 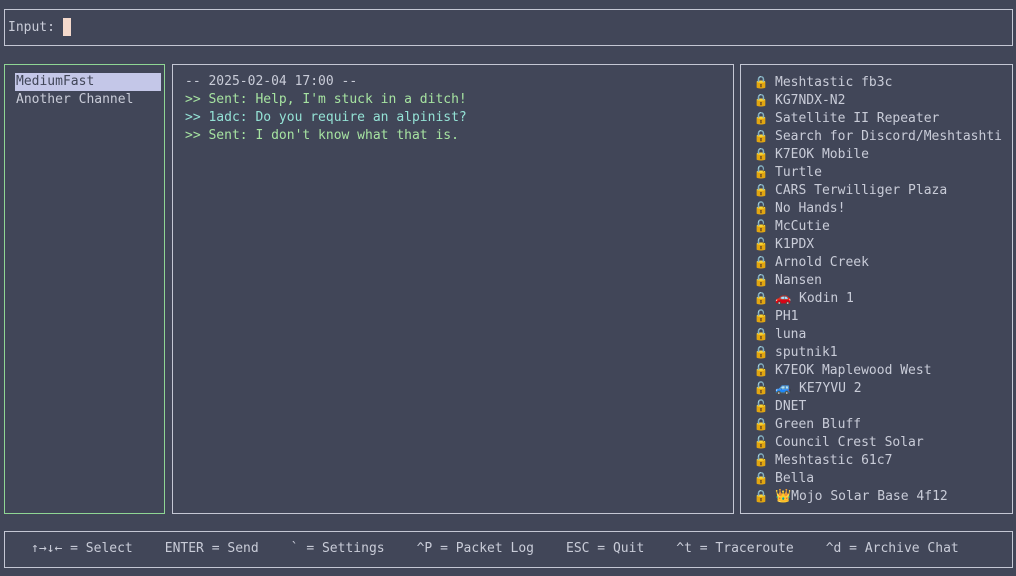 What do you see at coordinates (877, 352) in the screenshot?
I see `node-item: 🔒 sputnik1` at bounding box center [877, 352].